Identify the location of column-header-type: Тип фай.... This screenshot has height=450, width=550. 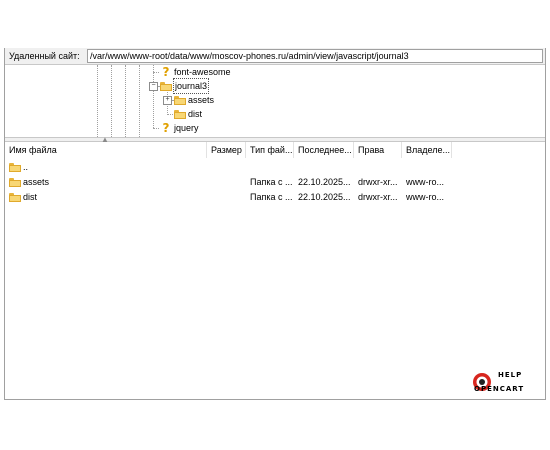
(270, 150).